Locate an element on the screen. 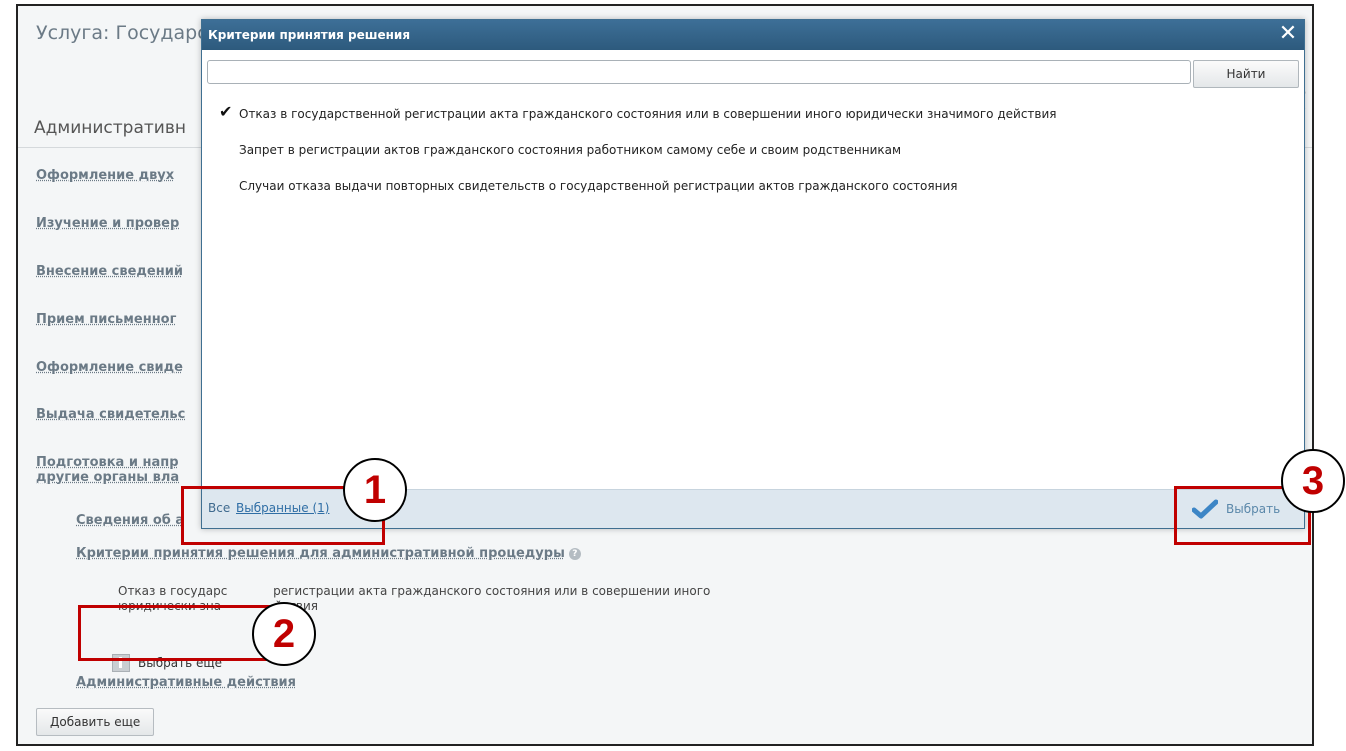 The width and height of the screenshot is (1346, 751). help-icon: ? is located at coordinates (574, 553).